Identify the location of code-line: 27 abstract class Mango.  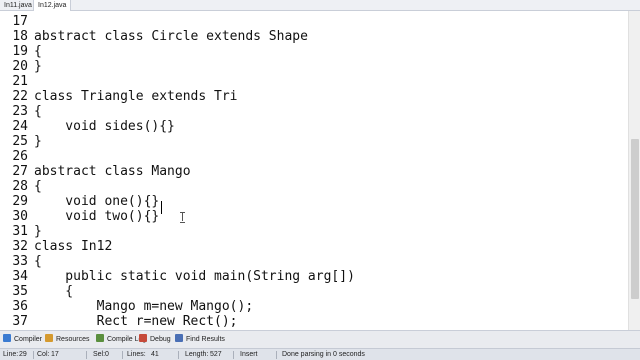
(314, 171).